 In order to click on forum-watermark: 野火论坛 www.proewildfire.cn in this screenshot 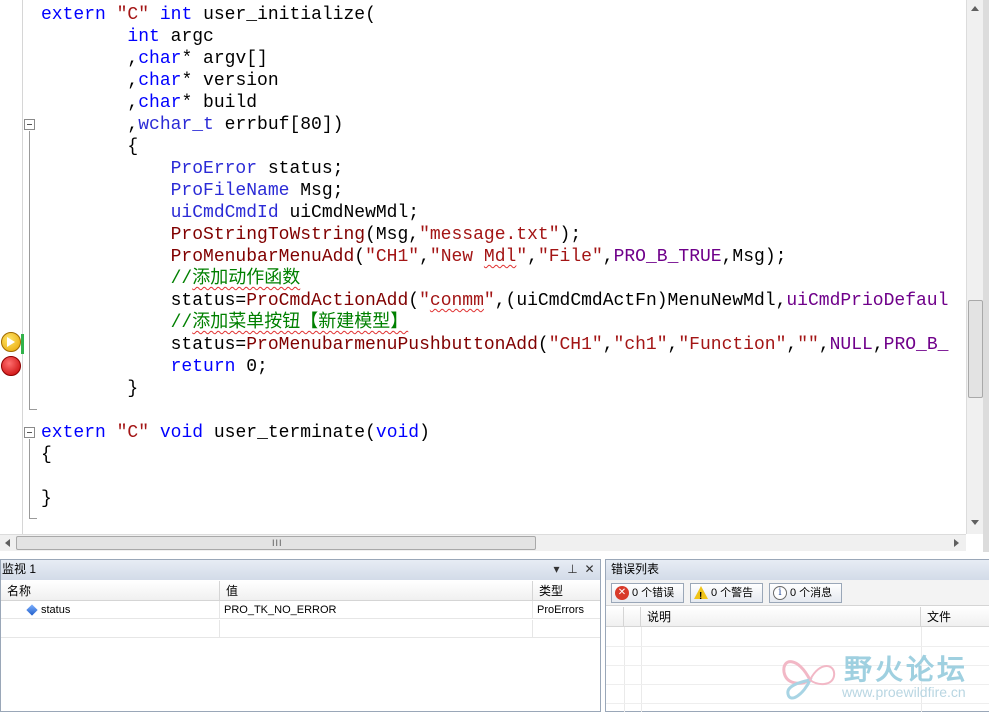, I will do `click(884, 677)`.